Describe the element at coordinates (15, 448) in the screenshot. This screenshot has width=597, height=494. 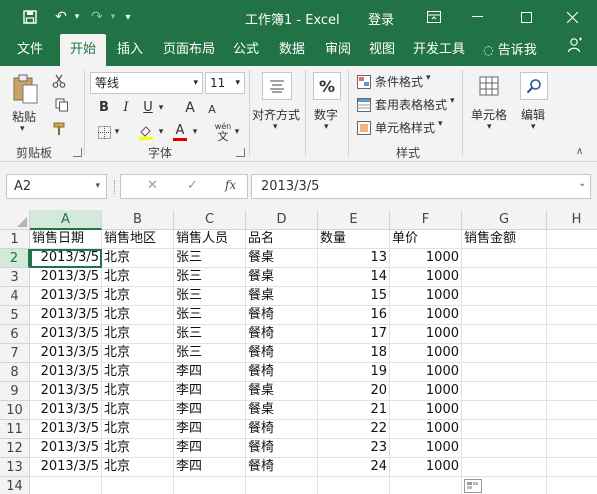
I see `row-header-12: 12` at that location.